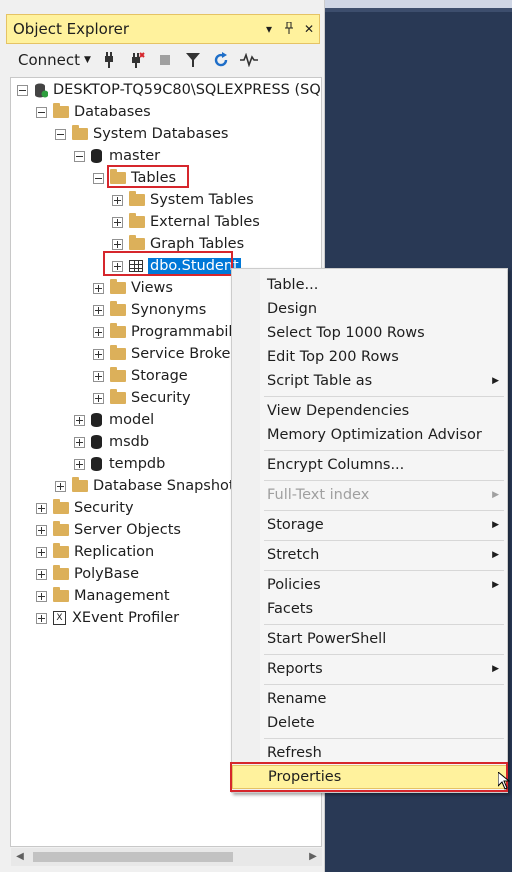  What do you see at coordinates (369, 723) in the screenshot?
I see `menu-item-delete: Delete` at bounding box center [369, 723].